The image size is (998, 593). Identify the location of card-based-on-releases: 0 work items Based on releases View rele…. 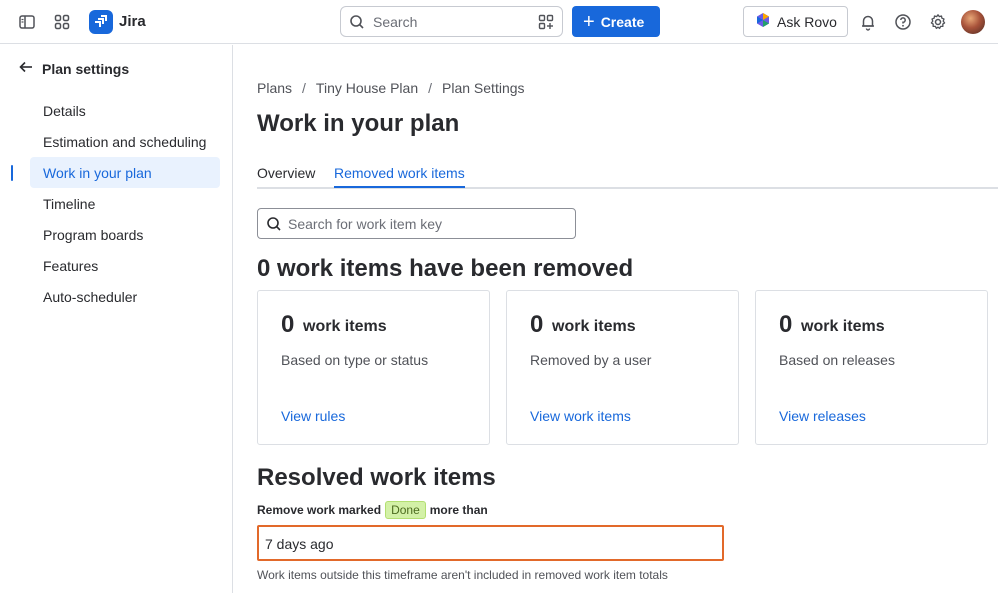
(871, 367).